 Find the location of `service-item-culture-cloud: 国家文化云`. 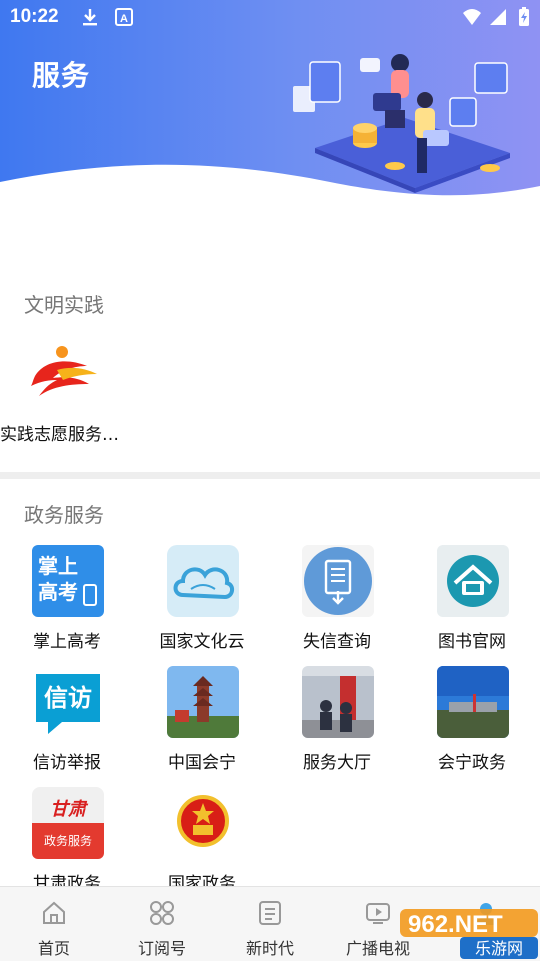

service-item-culture-cloud: 国家文化云 is located at coordinates (202, 605).